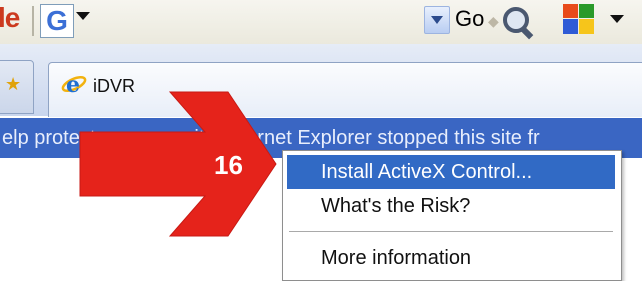 This screenshot has width=642, height=281. What do you see at coordinates (228, 165) in the screenshot?
I see `step-number: 16` at bounding box center [228, 165].